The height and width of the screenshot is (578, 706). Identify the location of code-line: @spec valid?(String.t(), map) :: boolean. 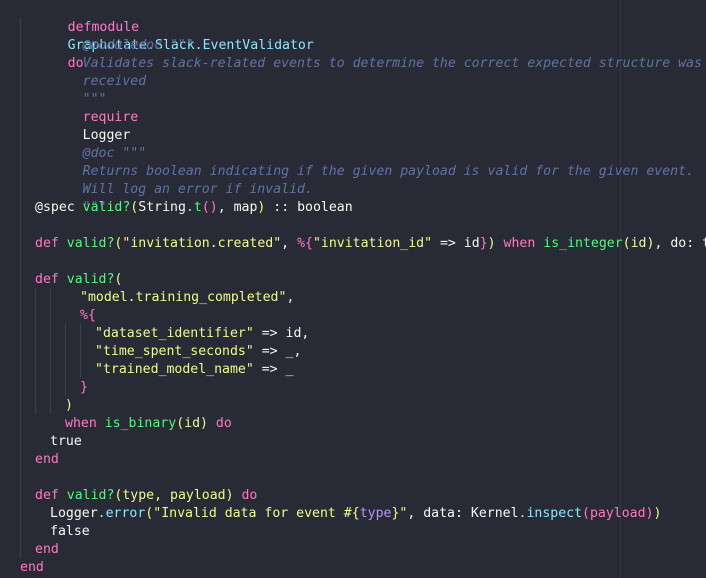
(194, 208).